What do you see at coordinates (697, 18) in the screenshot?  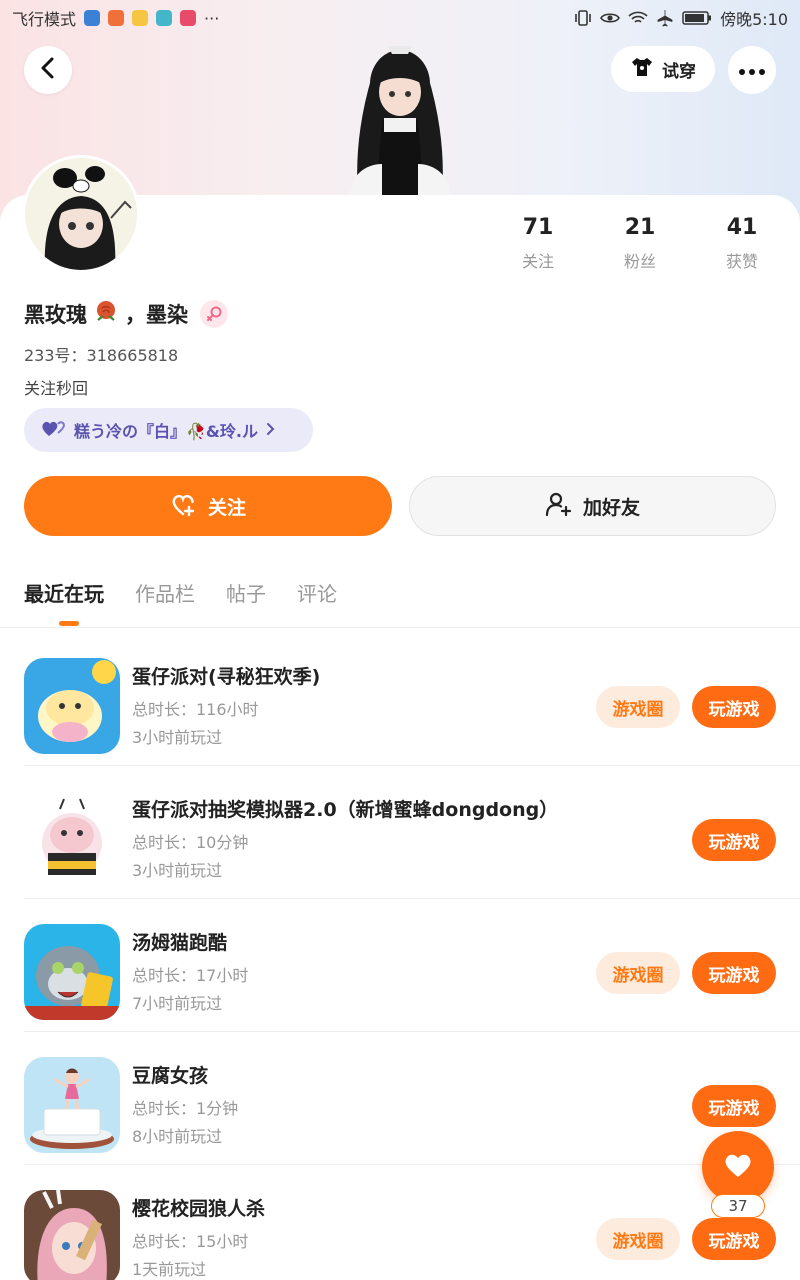 I see `battery-icon` at bounding box center [697, 18].